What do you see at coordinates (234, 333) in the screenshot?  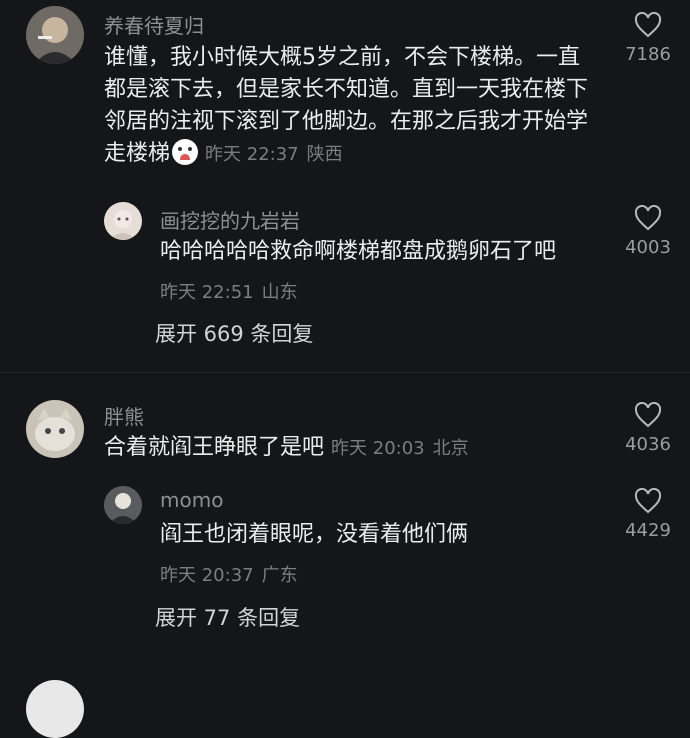 I see `expand-replies-button: 展开 669 条回复` at bounding box center [234, 333].